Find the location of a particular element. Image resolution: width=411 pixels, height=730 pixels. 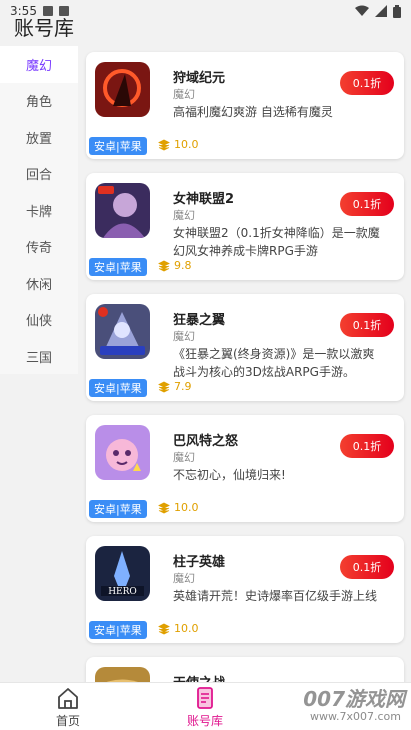

wifi-icon is located at coordinates (362, 10).